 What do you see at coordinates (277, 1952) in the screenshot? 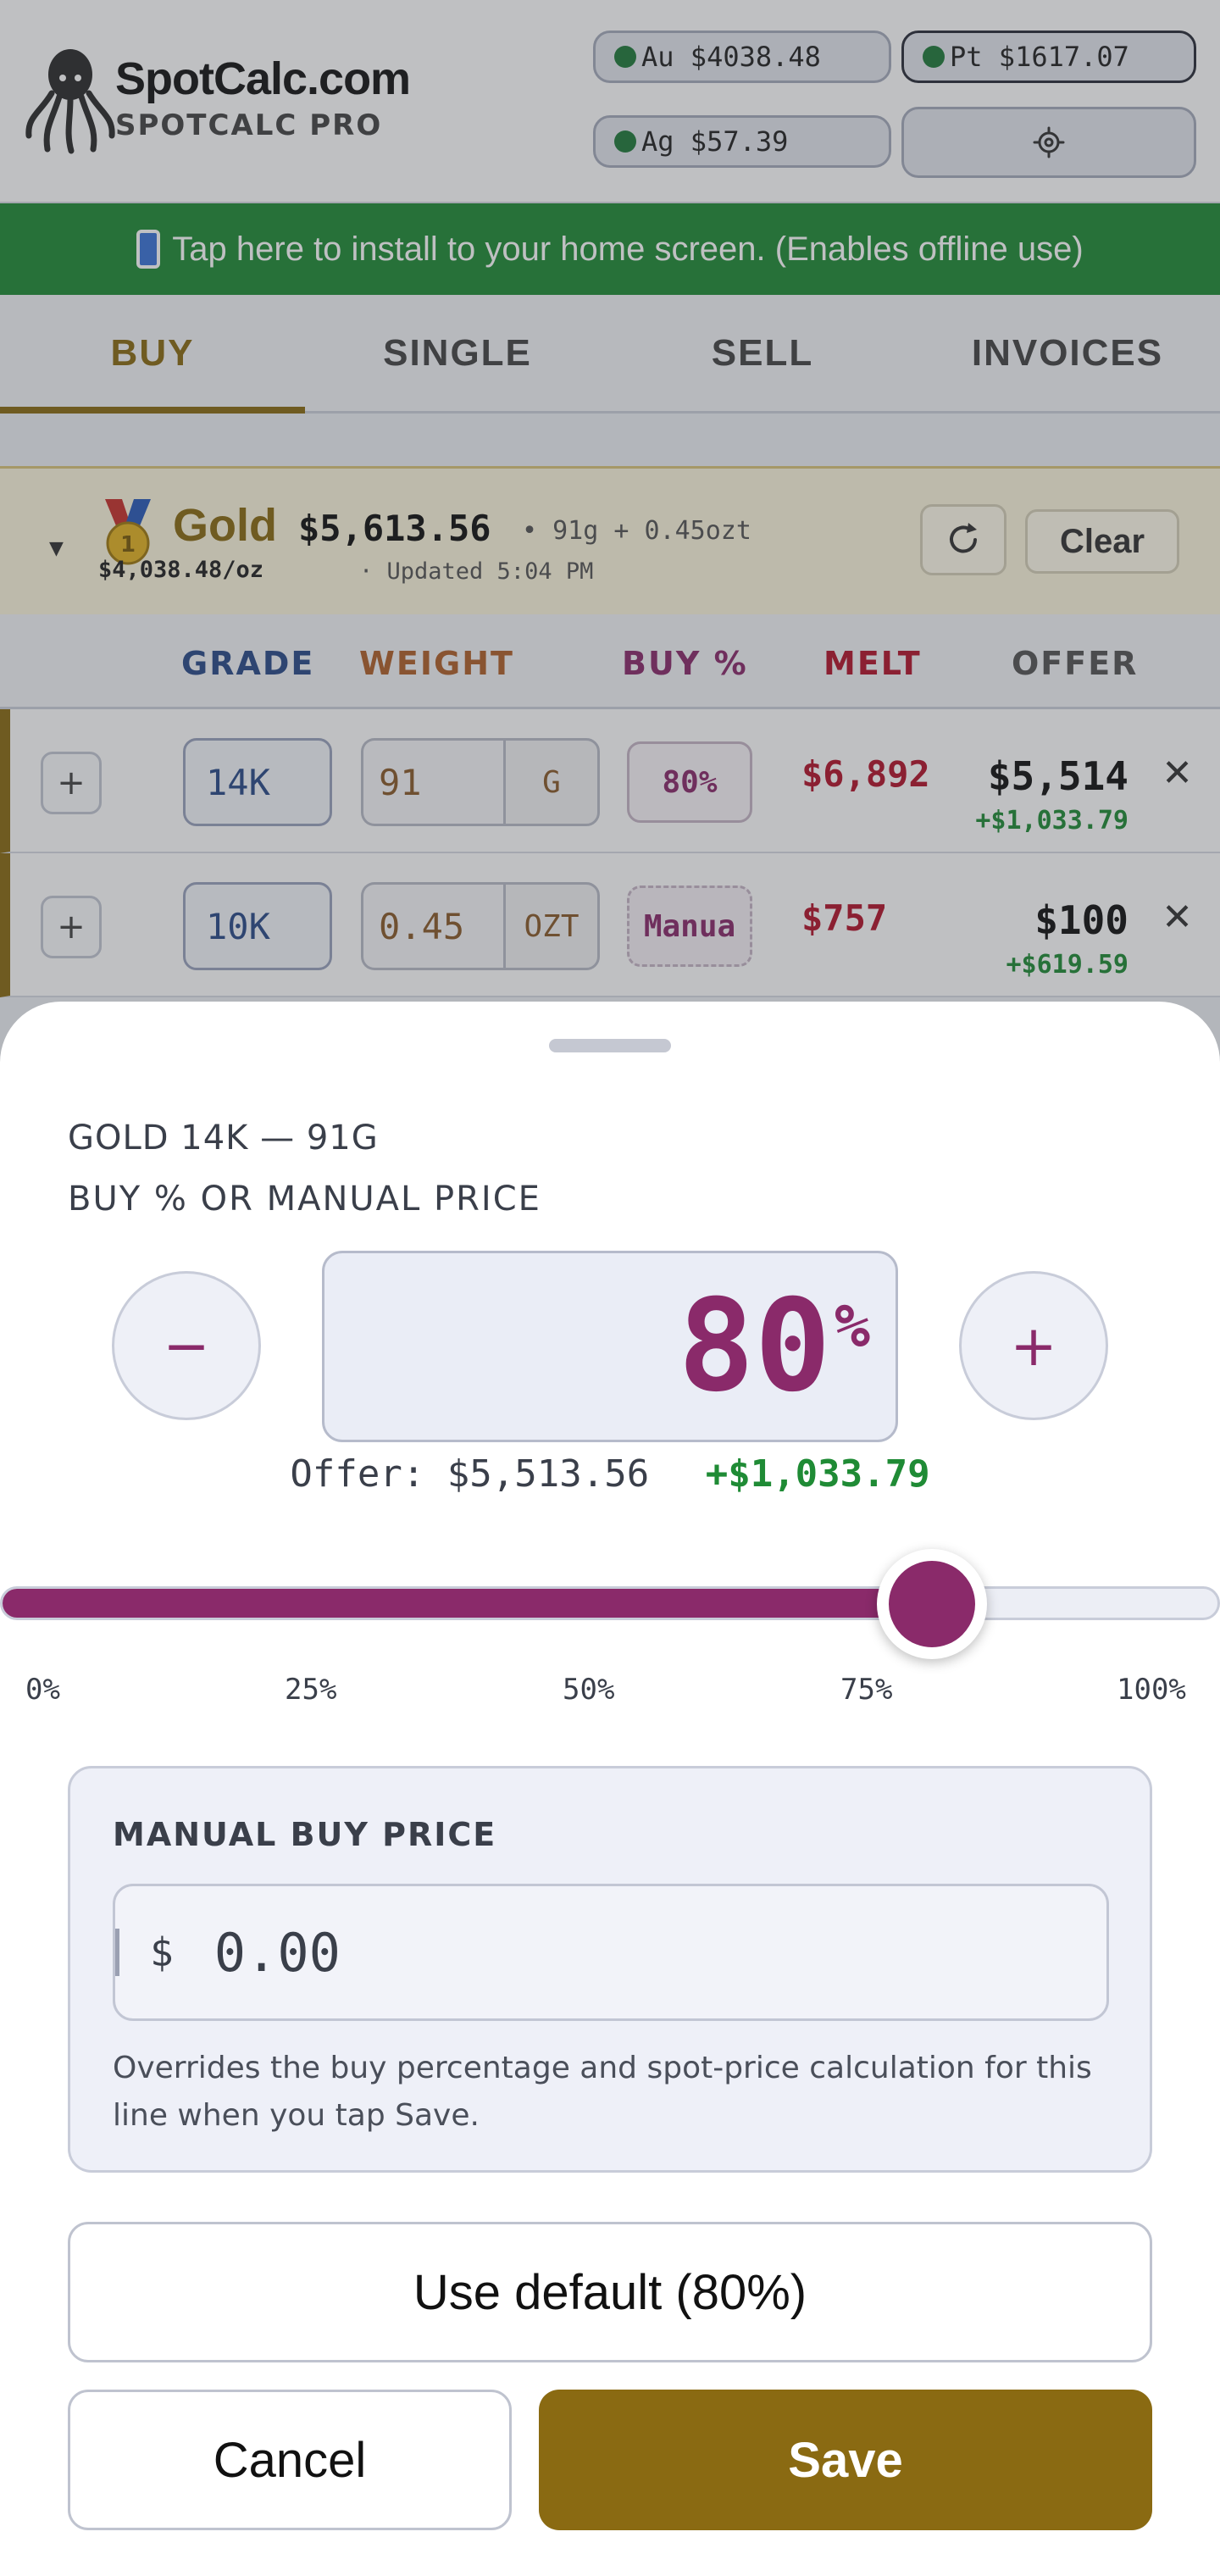
I see `manual-price-placeholder: 0.00` at bounding box center [277, 1952].